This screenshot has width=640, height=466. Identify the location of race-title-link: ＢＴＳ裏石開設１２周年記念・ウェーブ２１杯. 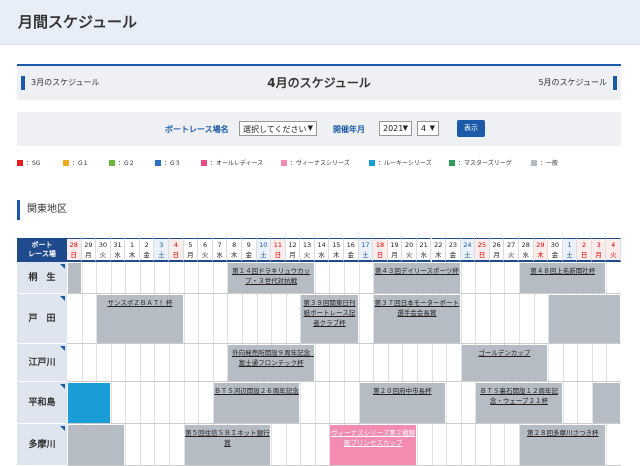
(518, 394).